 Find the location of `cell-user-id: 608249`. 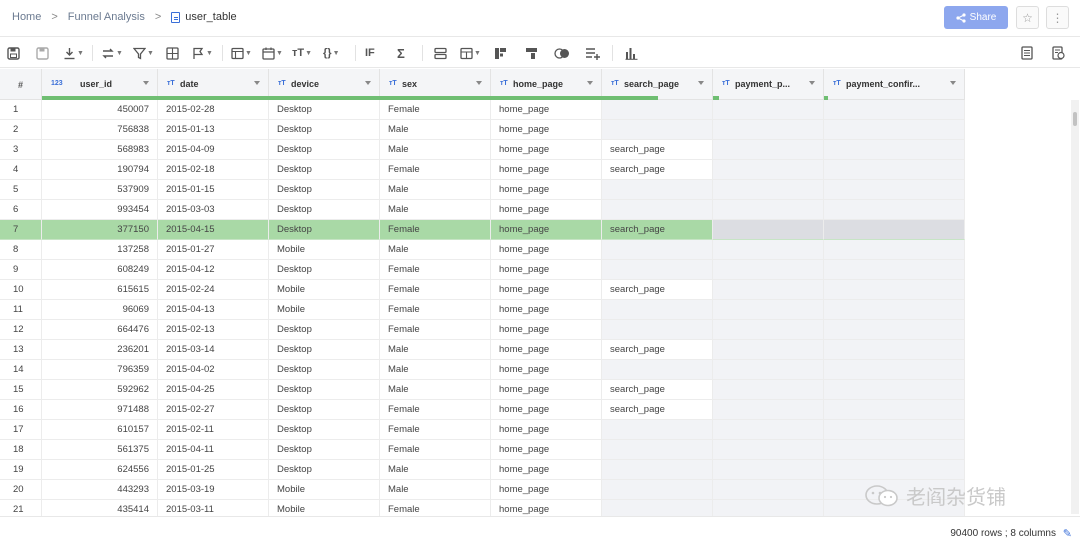

cell-user-id: 608249 is located at coordinates (100, 270).